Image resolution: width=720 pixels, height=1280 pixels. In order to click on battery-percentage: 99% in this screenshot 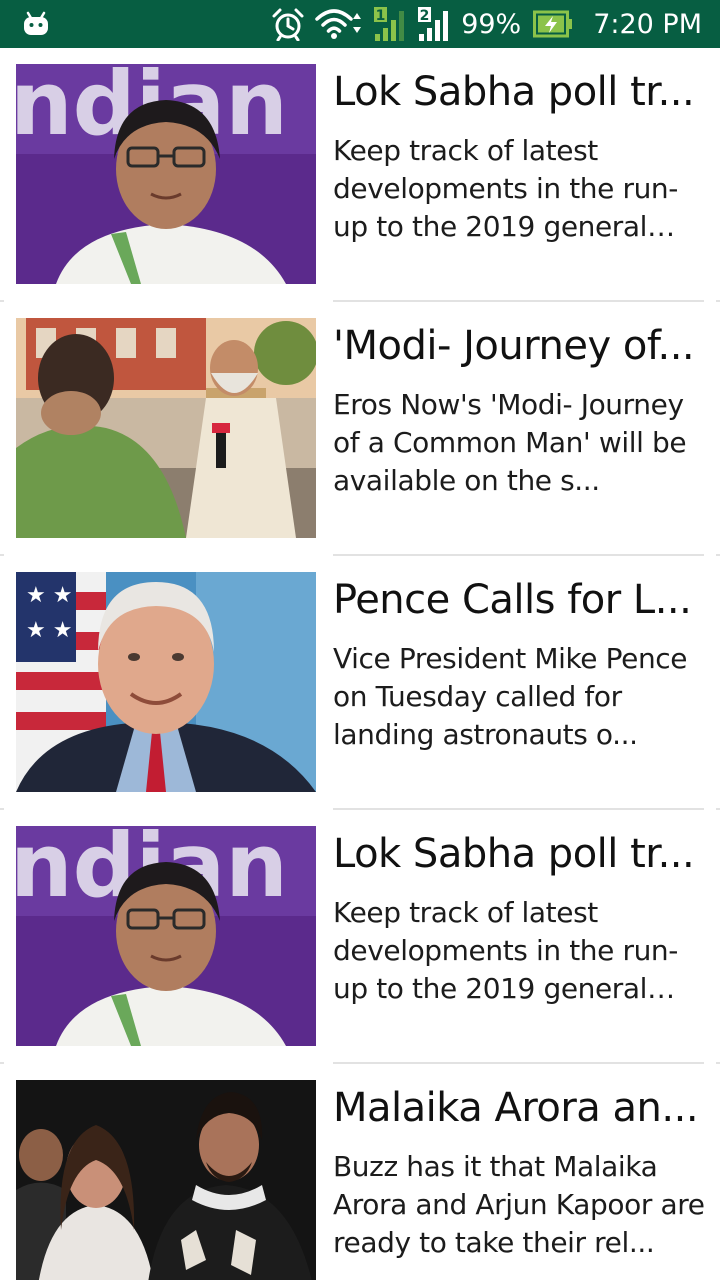, I will do `click(491, 24)`.